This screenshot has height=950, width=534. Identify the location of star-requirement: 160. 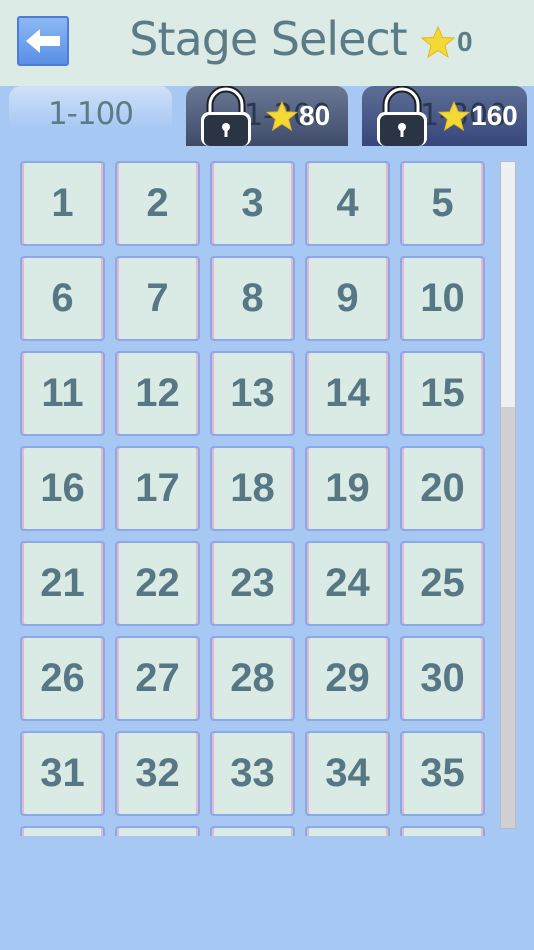
(478, 116).